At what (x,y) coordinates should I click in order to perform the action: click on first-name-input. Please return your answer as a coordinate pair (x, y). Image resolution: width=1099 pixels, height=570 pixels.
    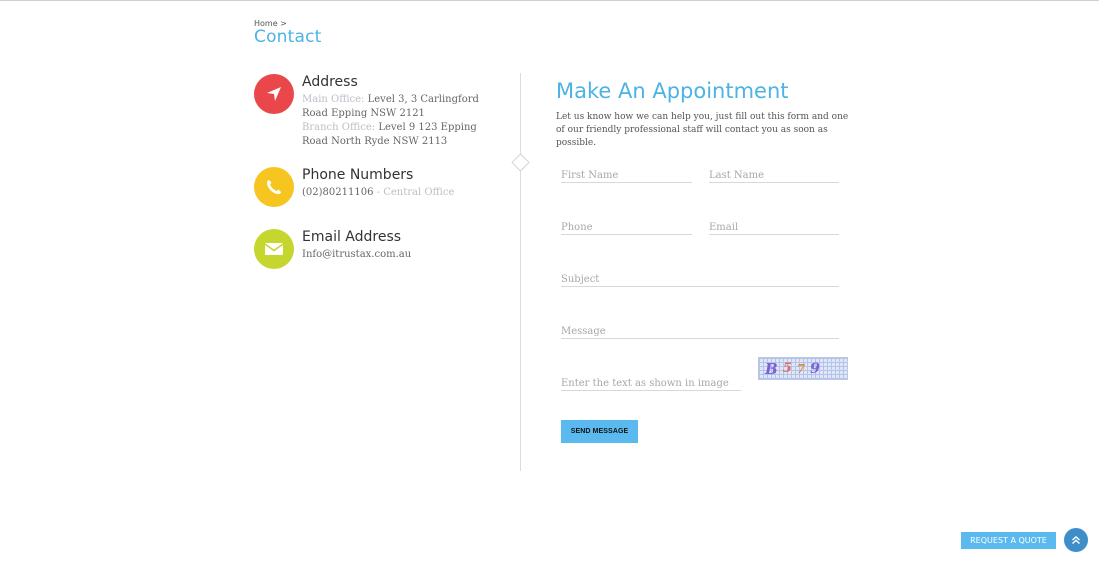
    Looking at the image, I should click on (626, 175).